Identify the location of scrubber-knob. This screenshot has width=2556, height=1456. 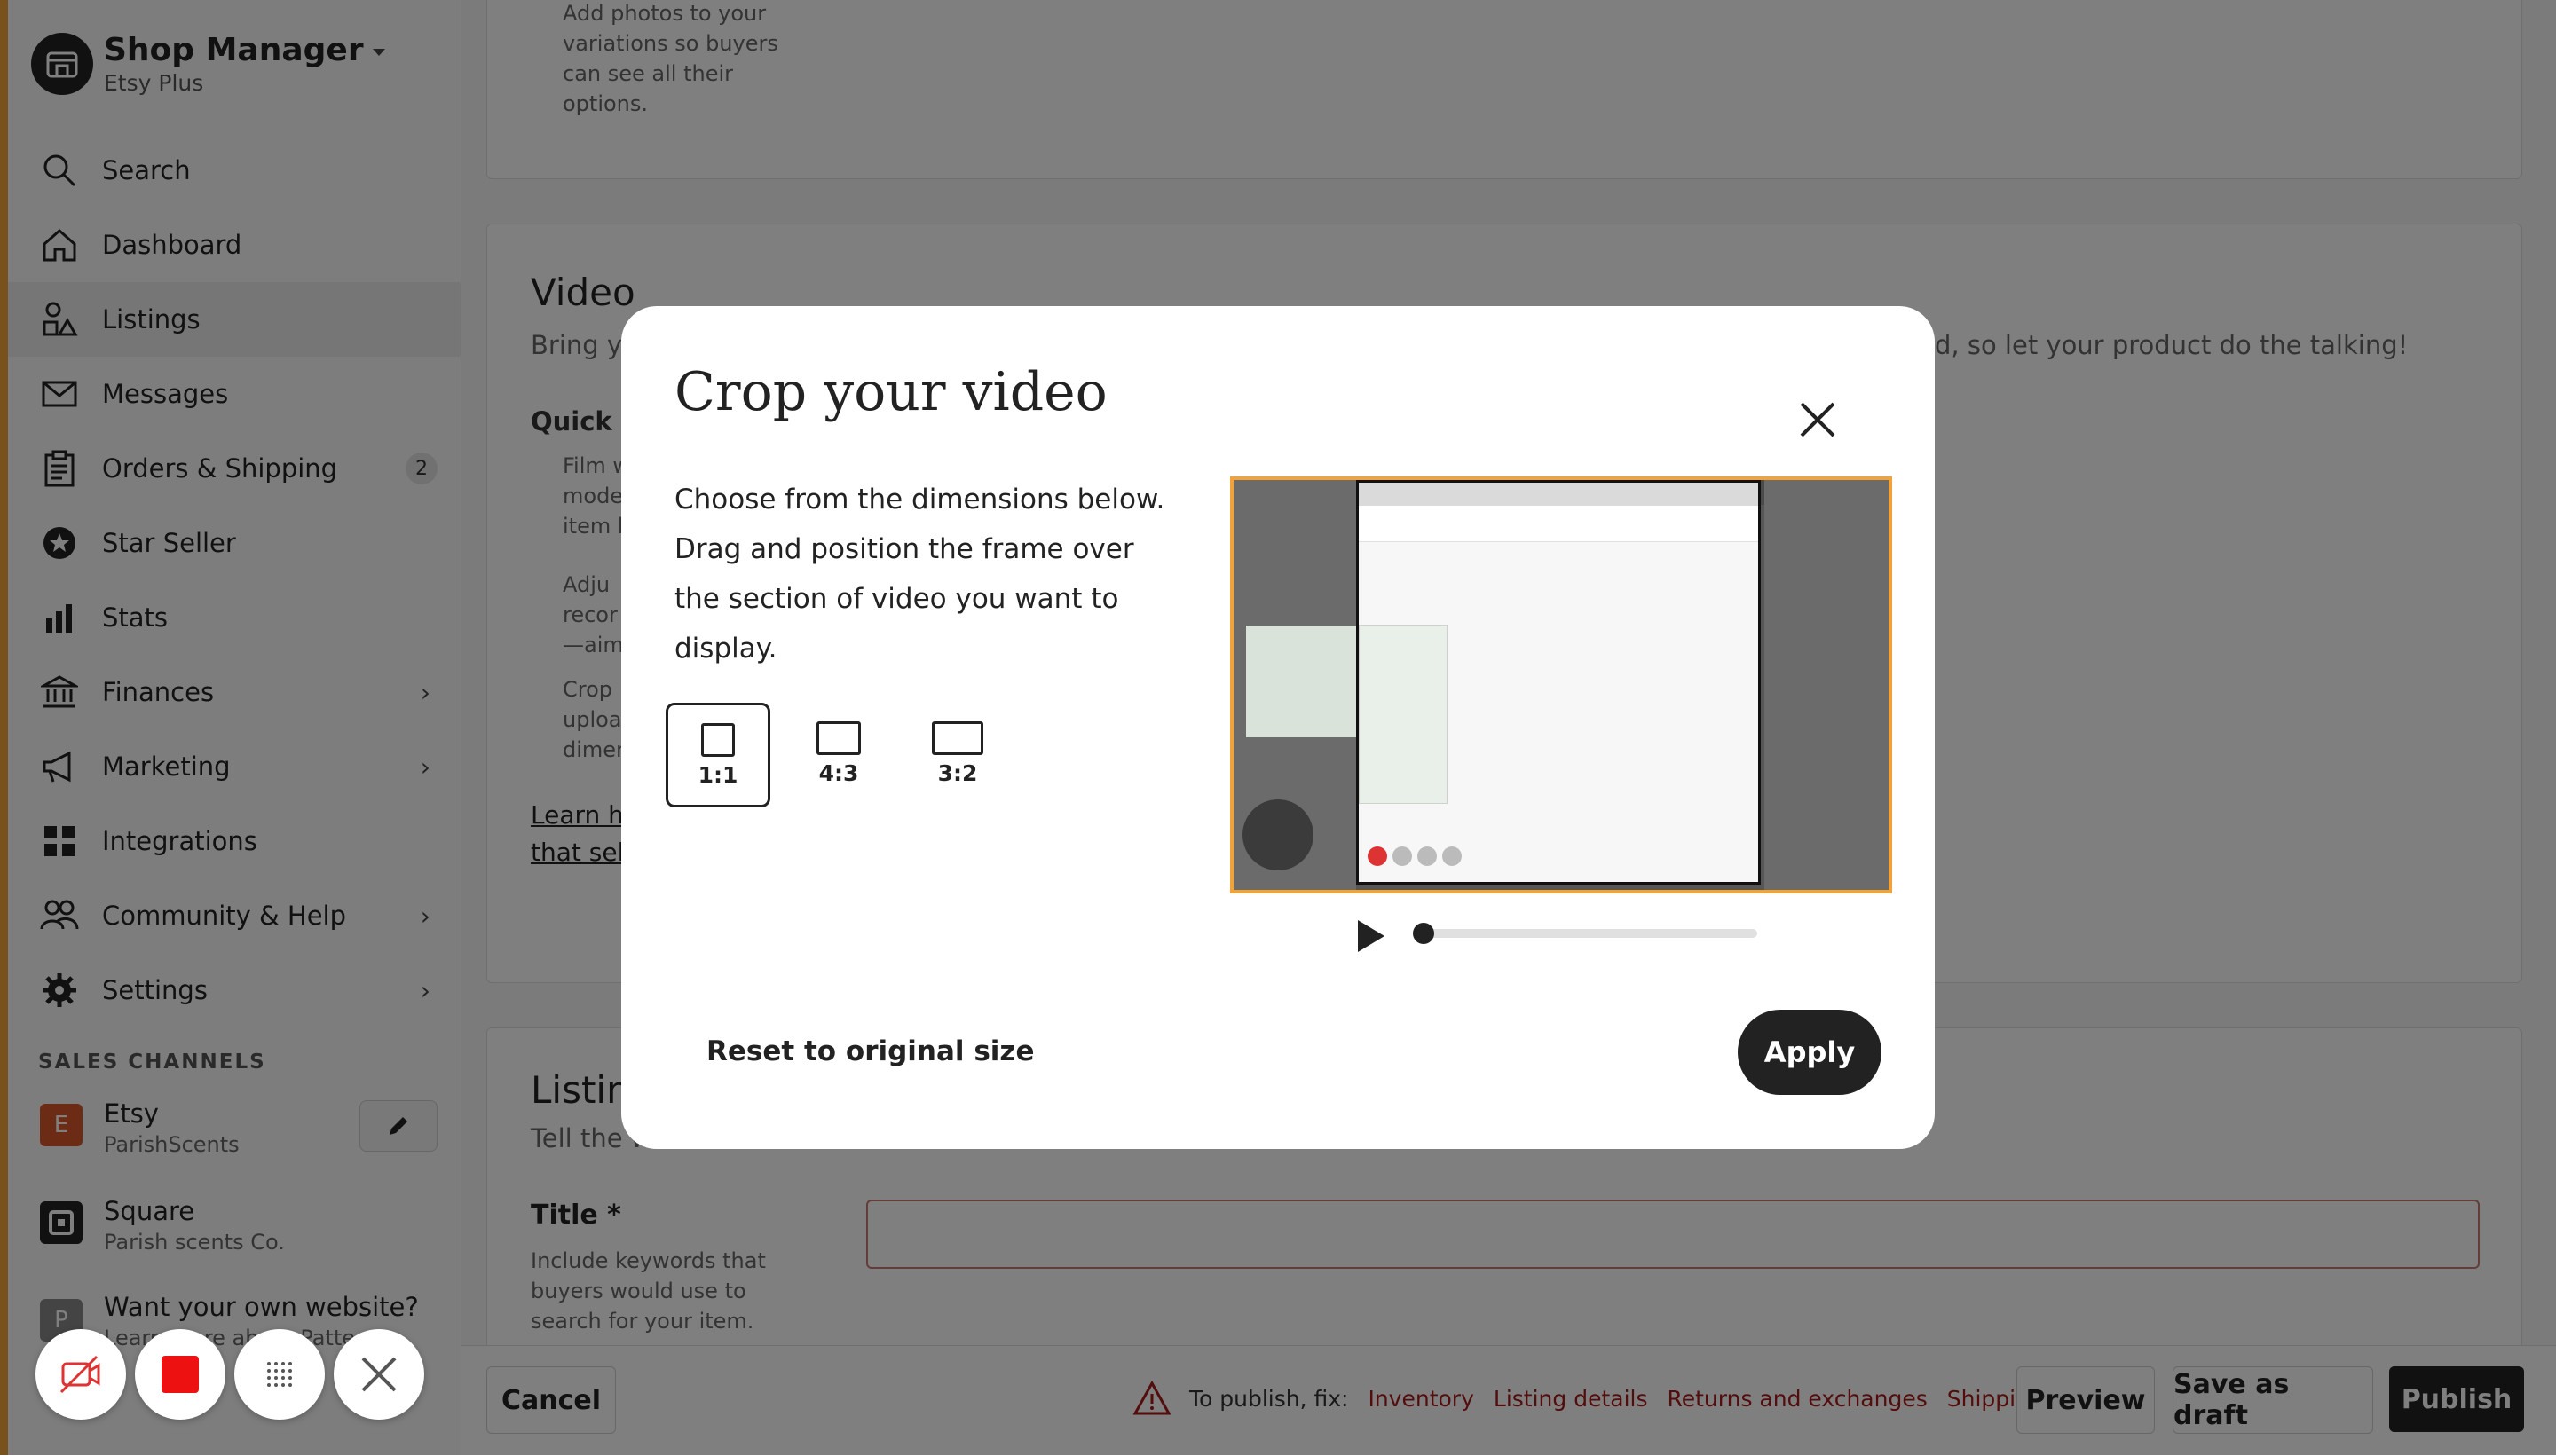
(1423, 933).